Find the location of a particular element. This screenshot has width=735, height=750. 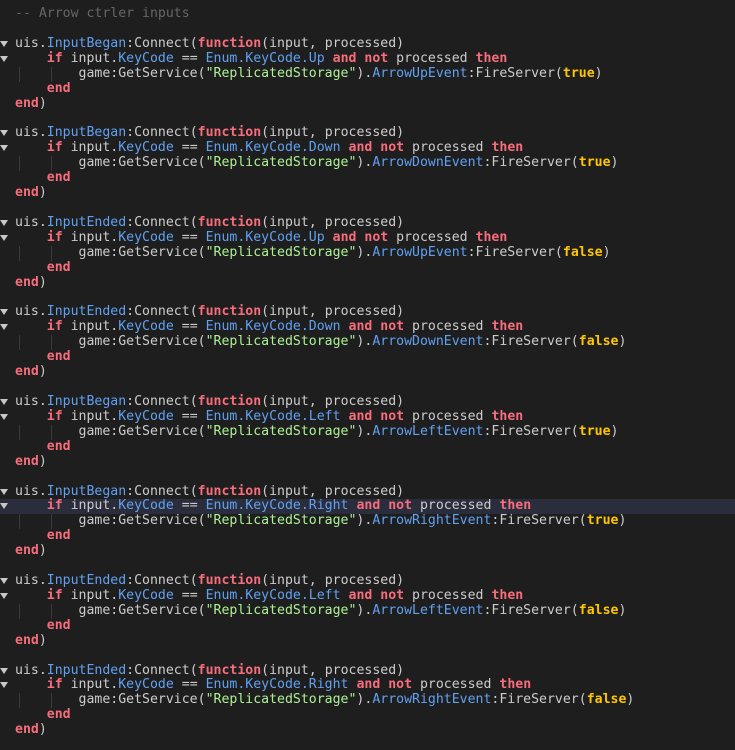

keyword-token: function is located at coordinates (229, 43).